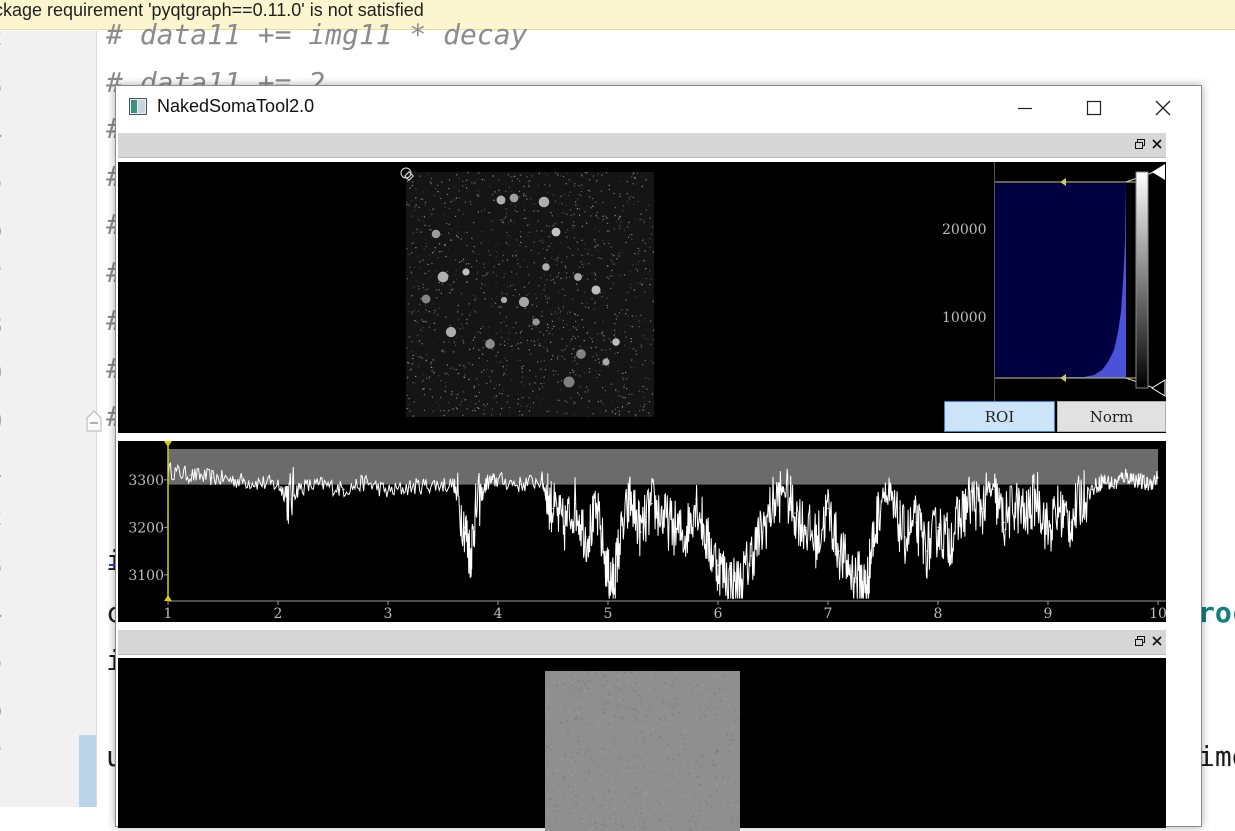 The height and width of the screenshot is (831, 1235). I want to click on close-button, so click(1163, 108).